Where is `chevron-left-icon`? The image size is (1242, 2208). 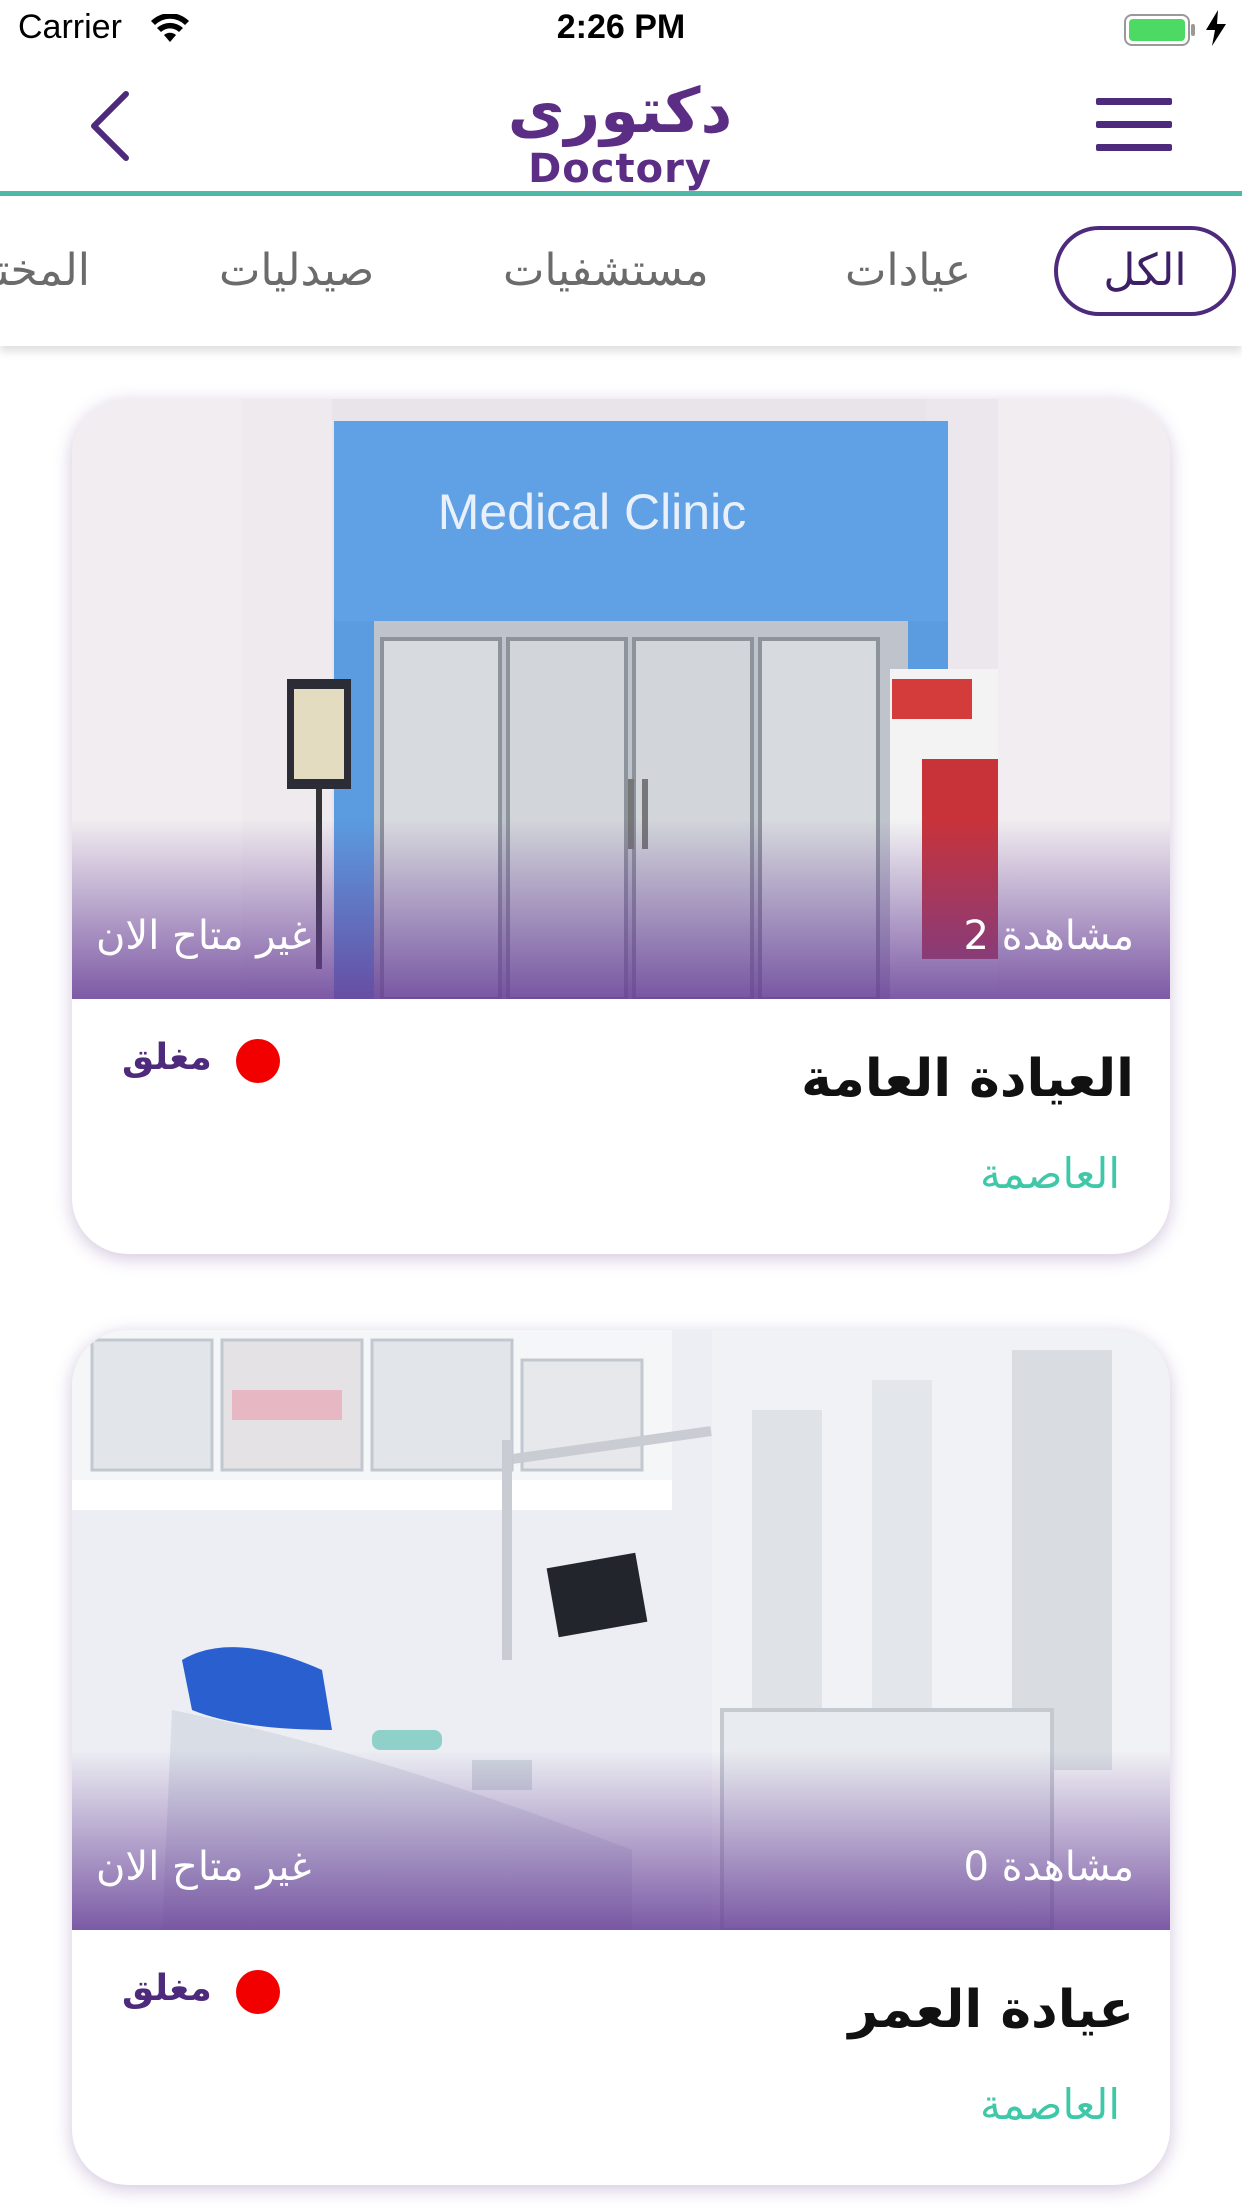 chevron-left-icon is located at coordinates (109, 126).